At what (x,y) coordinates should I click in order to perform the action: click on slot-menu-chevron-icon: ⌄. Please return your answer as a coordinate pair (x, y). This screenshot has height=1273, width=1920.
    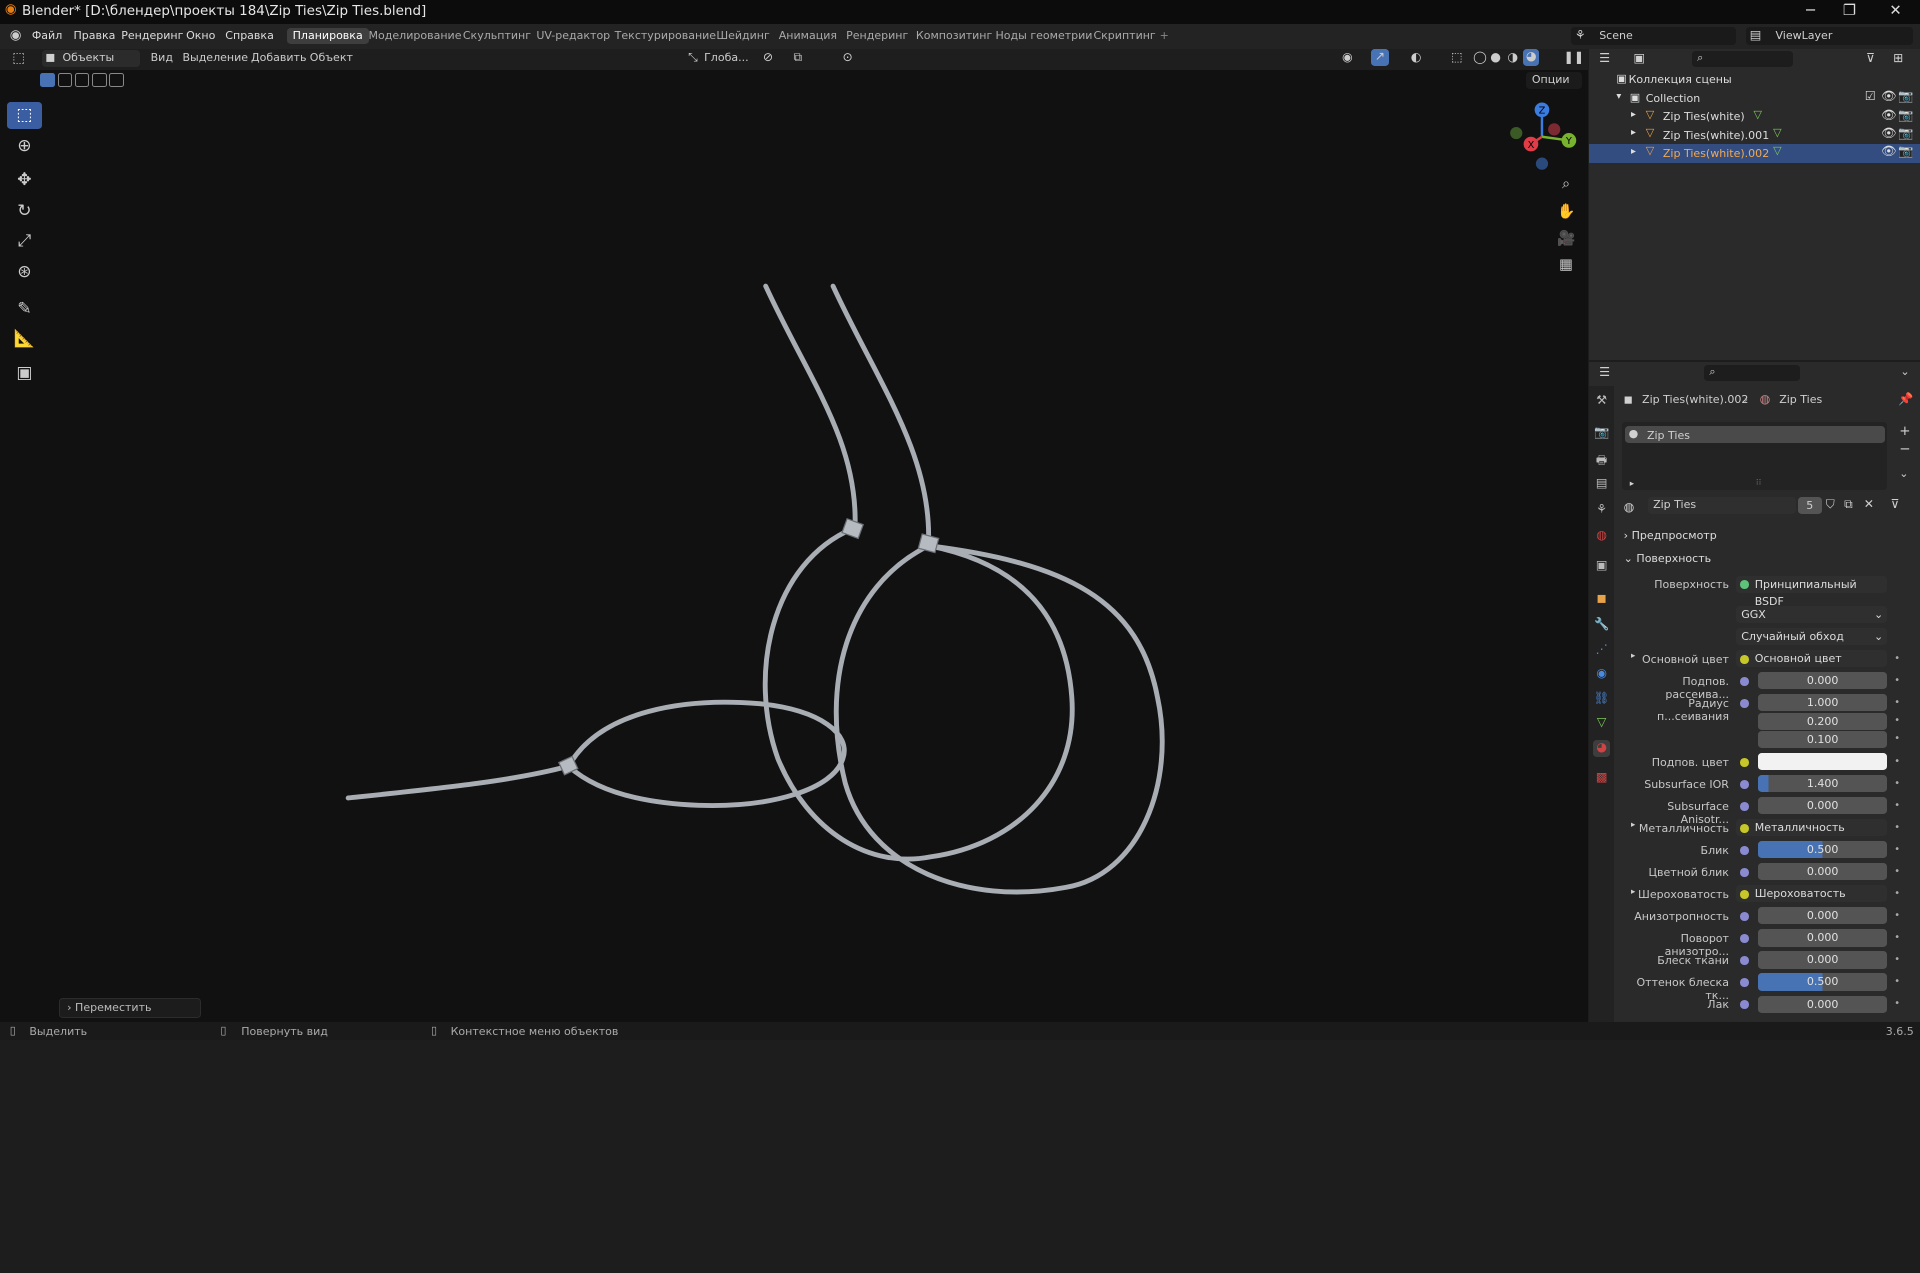
    Looking at the image, I should click on (1903, 473).